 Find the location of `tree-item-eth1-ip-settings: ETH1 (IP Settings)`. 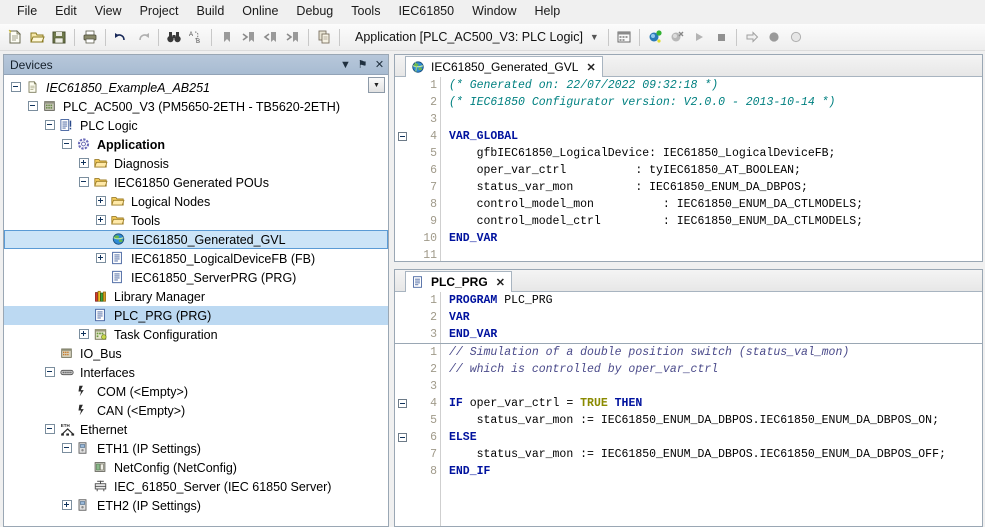

tree-item-eth1-ip-settings: ETH1 (IP Settings) is located at coordinates (196, 448).